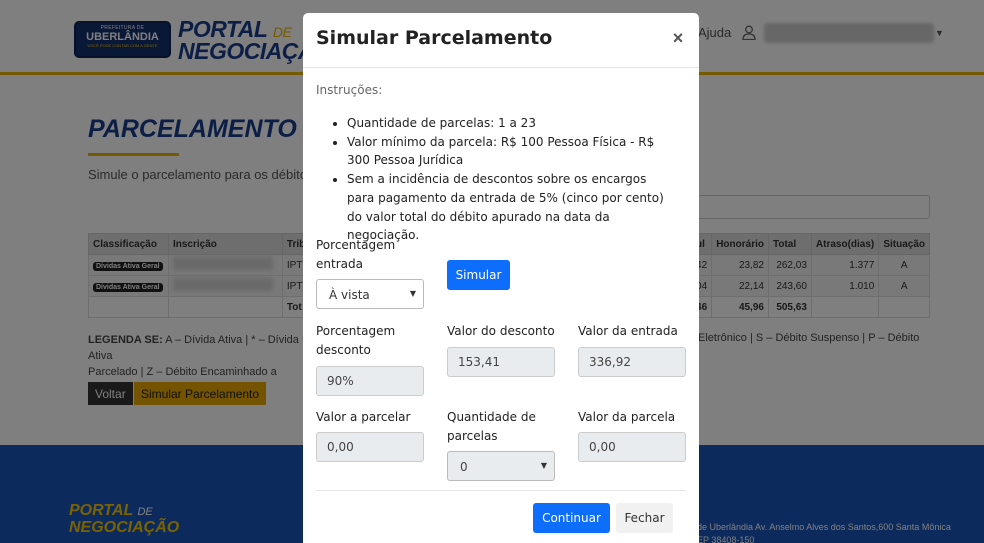  Describe the element at coordinates (349, 90) in the screenshot. I see `instructions-label: Instruções:` at that location.